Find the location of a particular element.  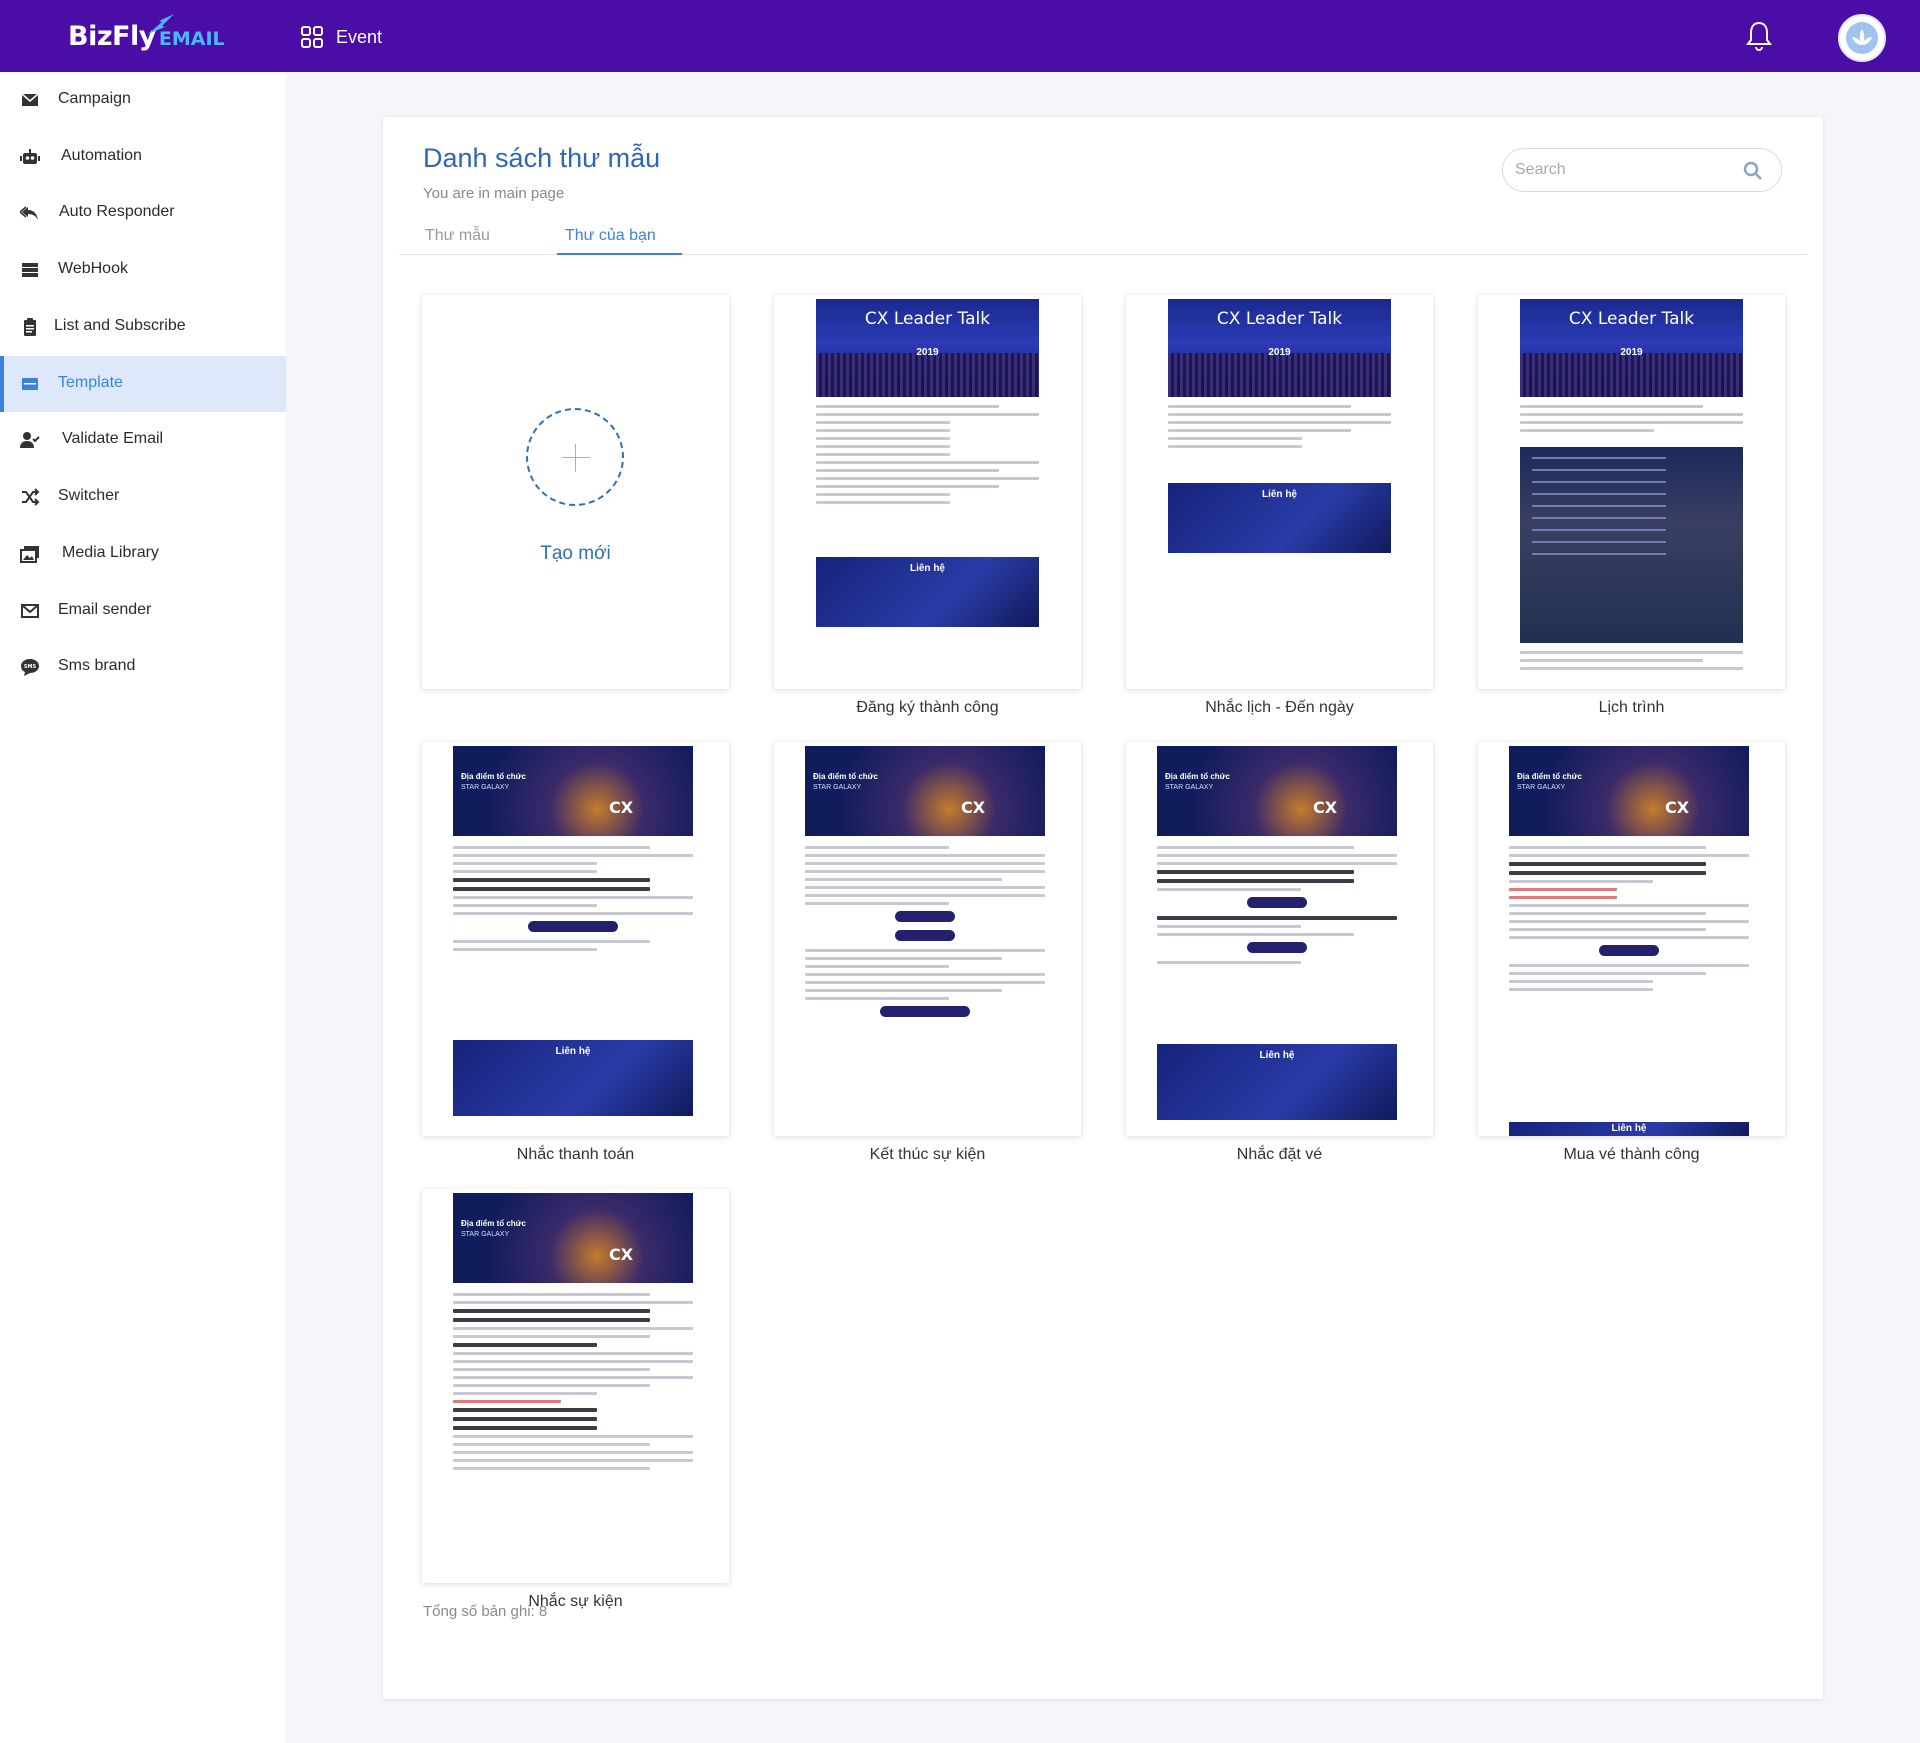

create-template-card: Tạo mới is located at coordinates (575, 492).